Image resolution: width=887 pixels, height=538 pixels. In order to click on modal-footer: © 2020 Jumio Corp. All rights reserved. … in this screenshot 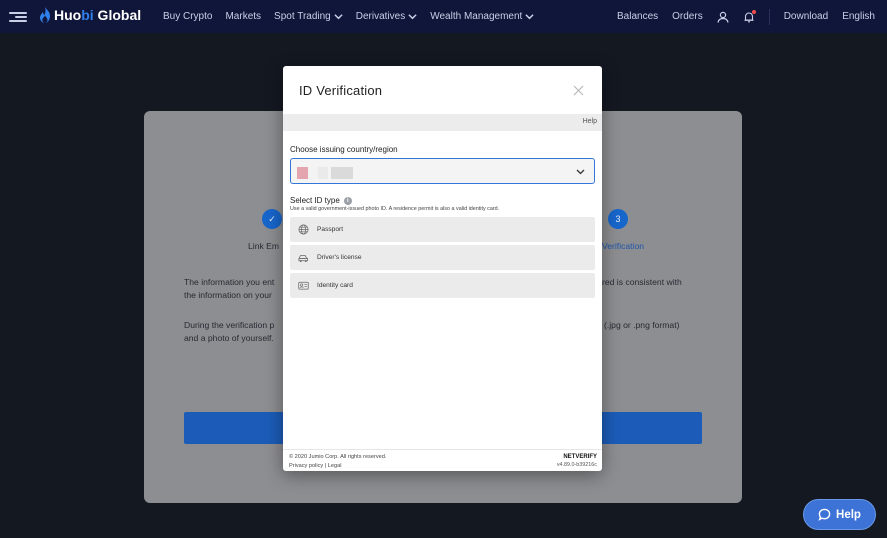, I will do `click(442, 460)`.